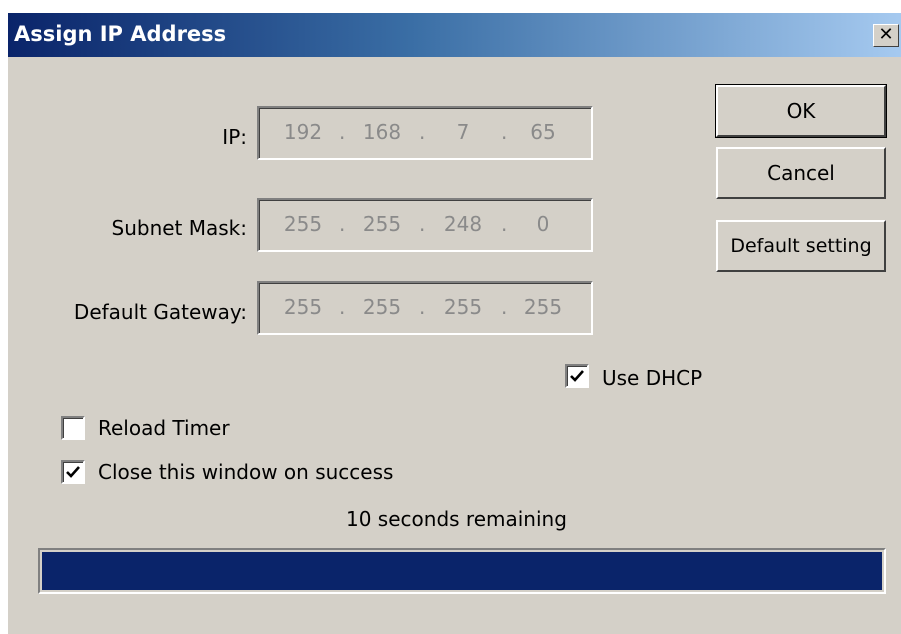 The width and height of the screenshot is (901, 634). What do you see at coordinates (454, 35) in the screenshot?
I see `title-bar: Assign IP Address ✕` at bounding box center [454, 35].